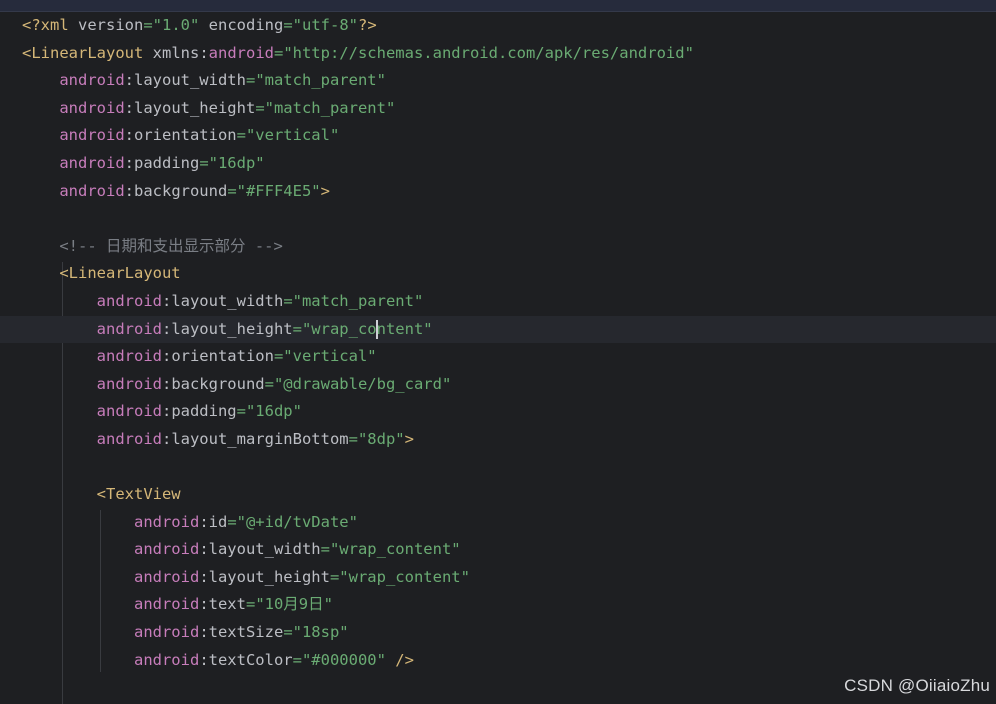 The width and height of the screenshot is (996, 704). What do you see at coordinates (509, 633) in the screenshot?
I see `code-line: android:textSize="18sp"` at bounding box center [509, 633].